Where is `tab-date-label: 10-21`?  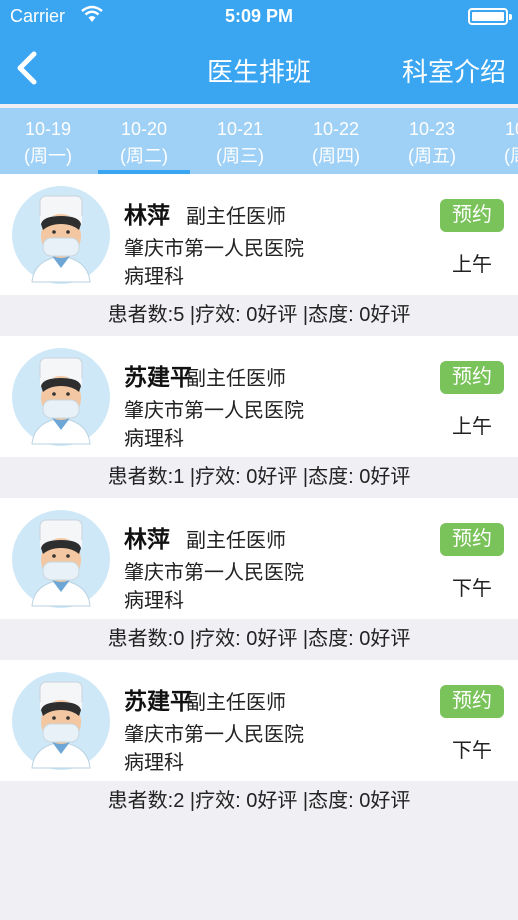 tab-date-label: 10-21 is located at coordinates (240, 129).